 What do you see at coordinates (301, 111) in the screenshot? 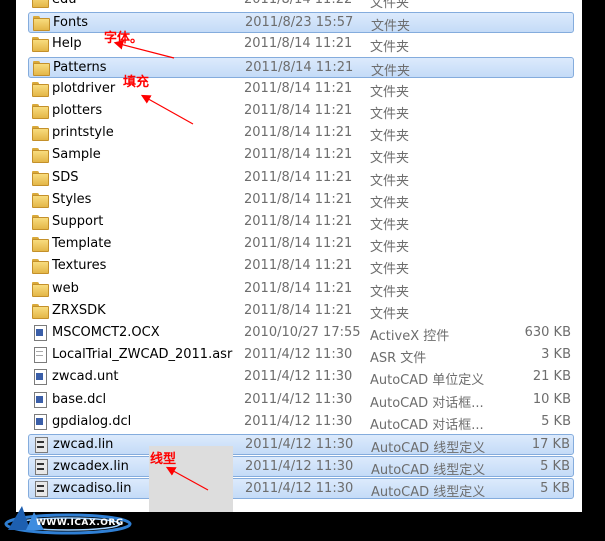
I see `folder-row: plotters 2011/8/14 11:21 文件夹` at bounding box center [301, 111].